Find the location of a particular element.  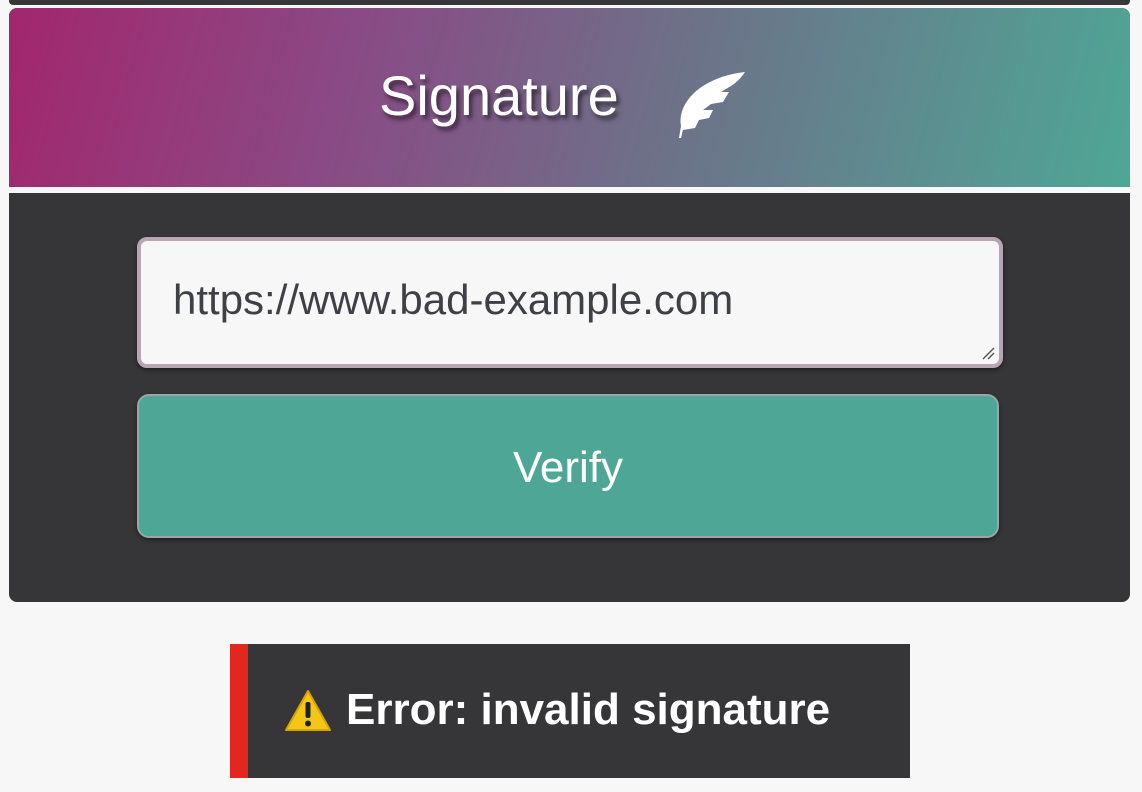

quill-icon is located at coordinates (712, 105).